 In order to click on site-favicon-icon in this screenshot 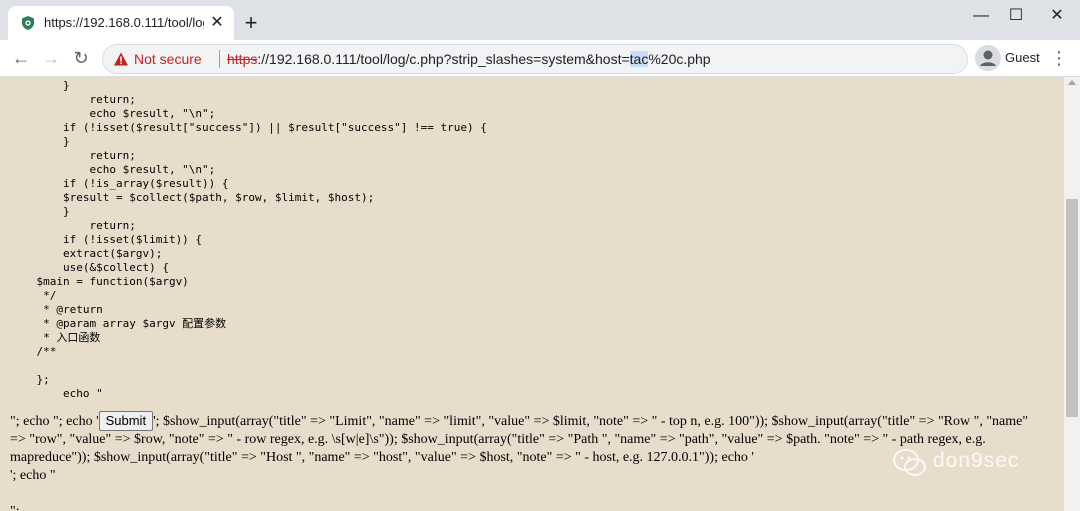, I will do `click(28, 23)`.